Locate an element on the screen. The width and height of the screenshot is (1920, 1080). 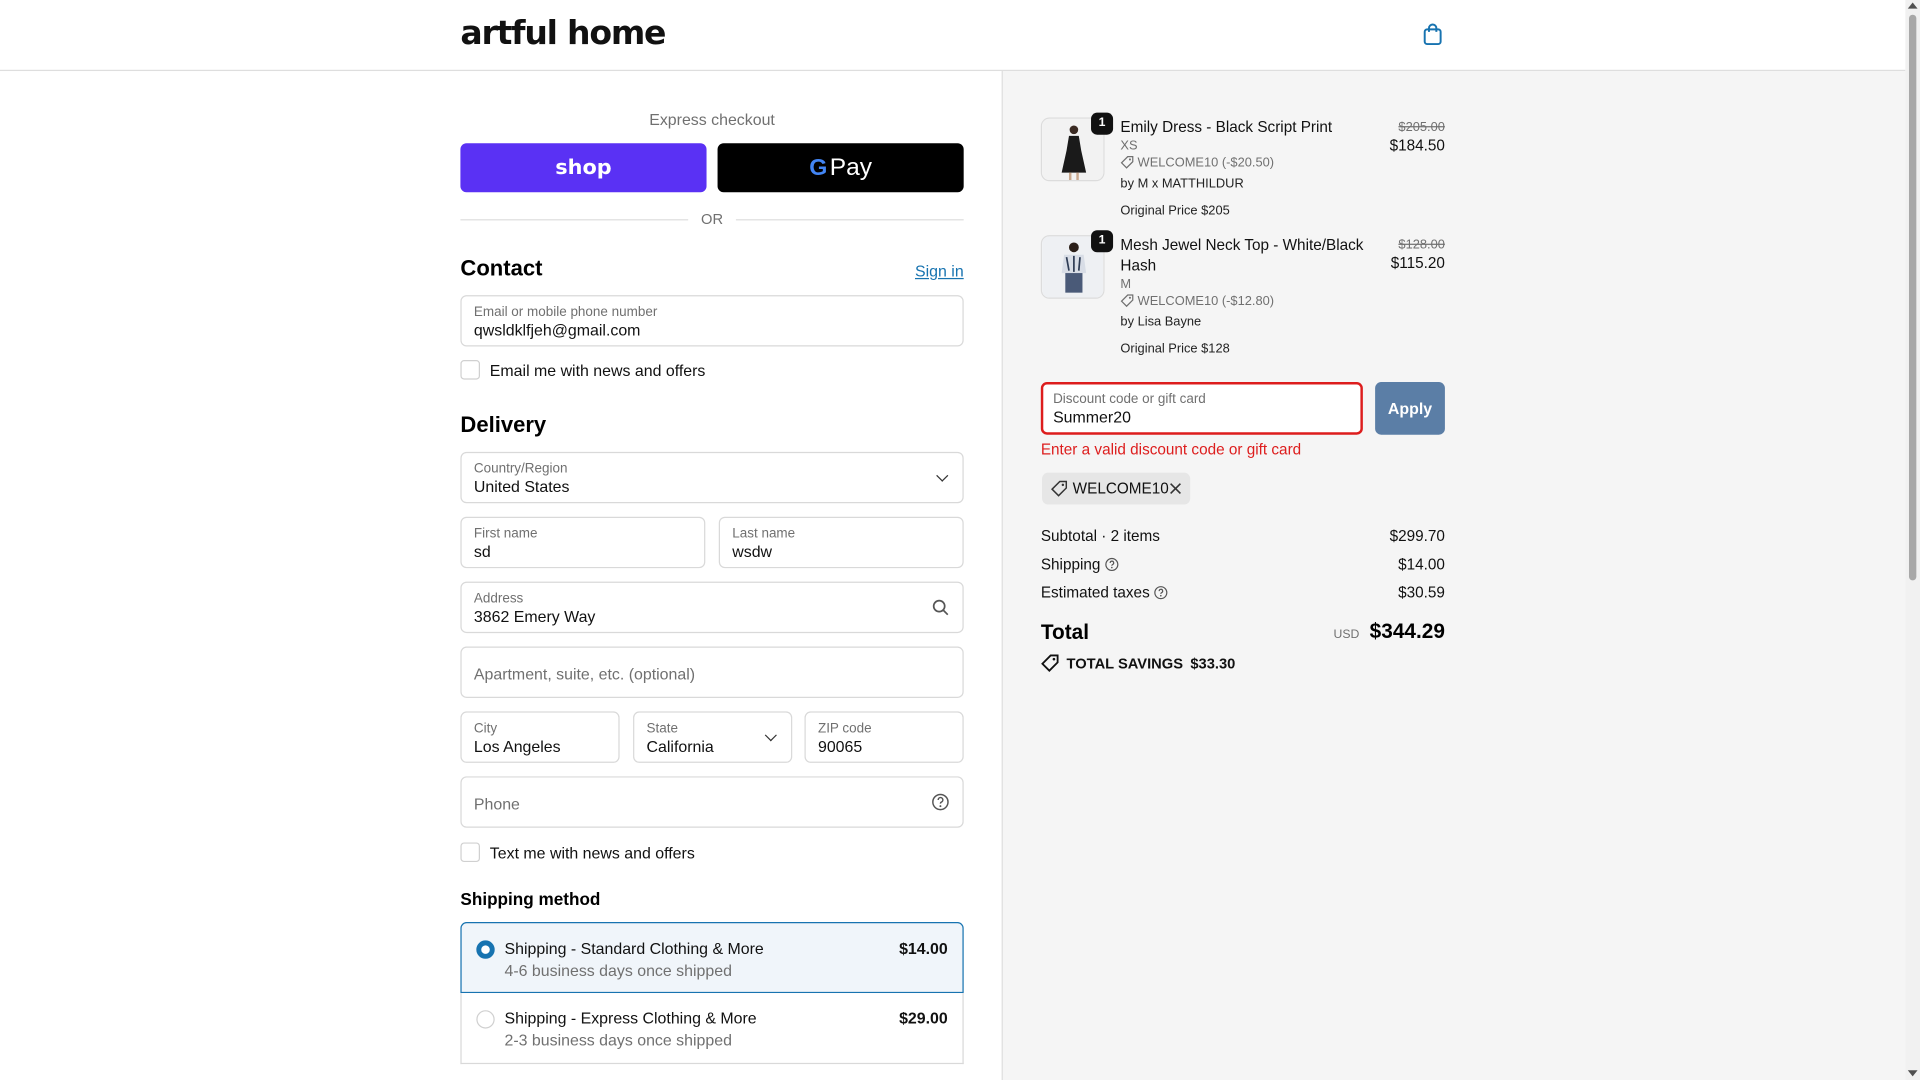
last-name-field: Last name wsdw is located at coordinates (841, 542).